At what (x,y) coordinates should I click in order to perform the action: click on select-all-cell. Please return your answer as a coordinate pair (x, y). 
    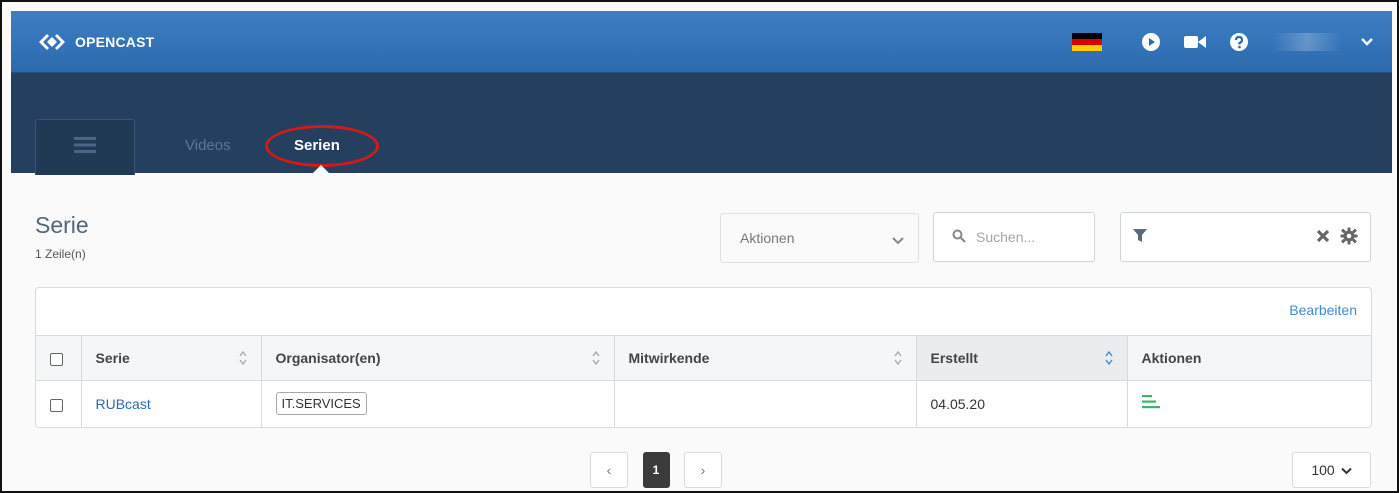
    Looking at the image, I should click on (59, 358).